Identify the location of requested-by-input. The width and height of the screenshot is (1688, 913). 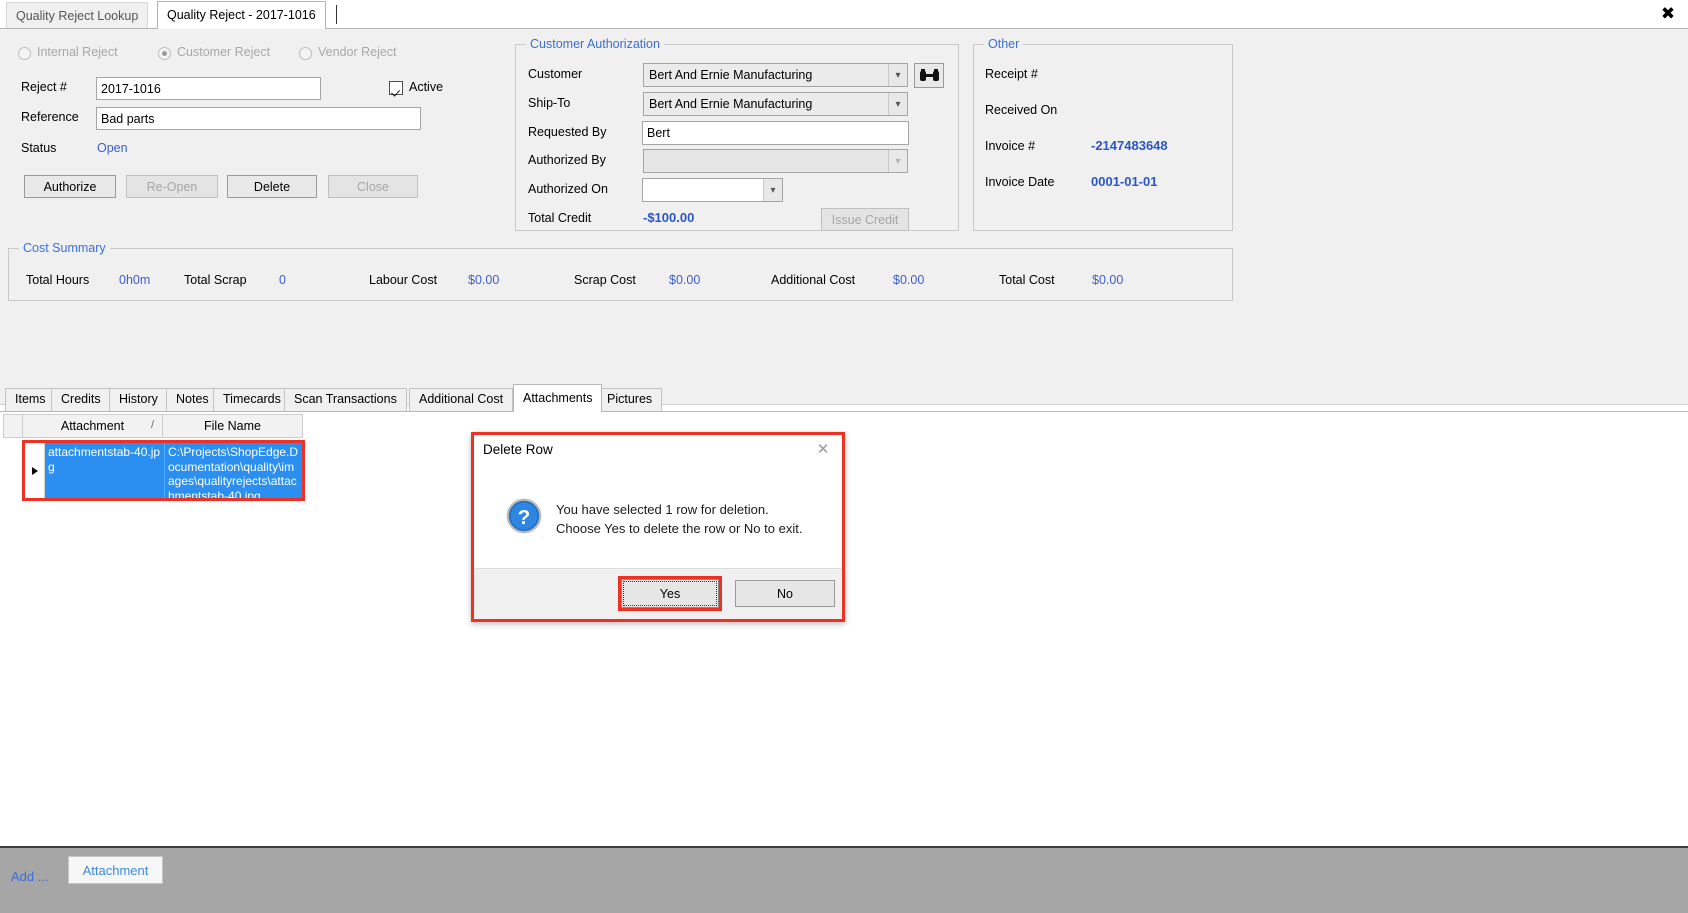
(775, 133).